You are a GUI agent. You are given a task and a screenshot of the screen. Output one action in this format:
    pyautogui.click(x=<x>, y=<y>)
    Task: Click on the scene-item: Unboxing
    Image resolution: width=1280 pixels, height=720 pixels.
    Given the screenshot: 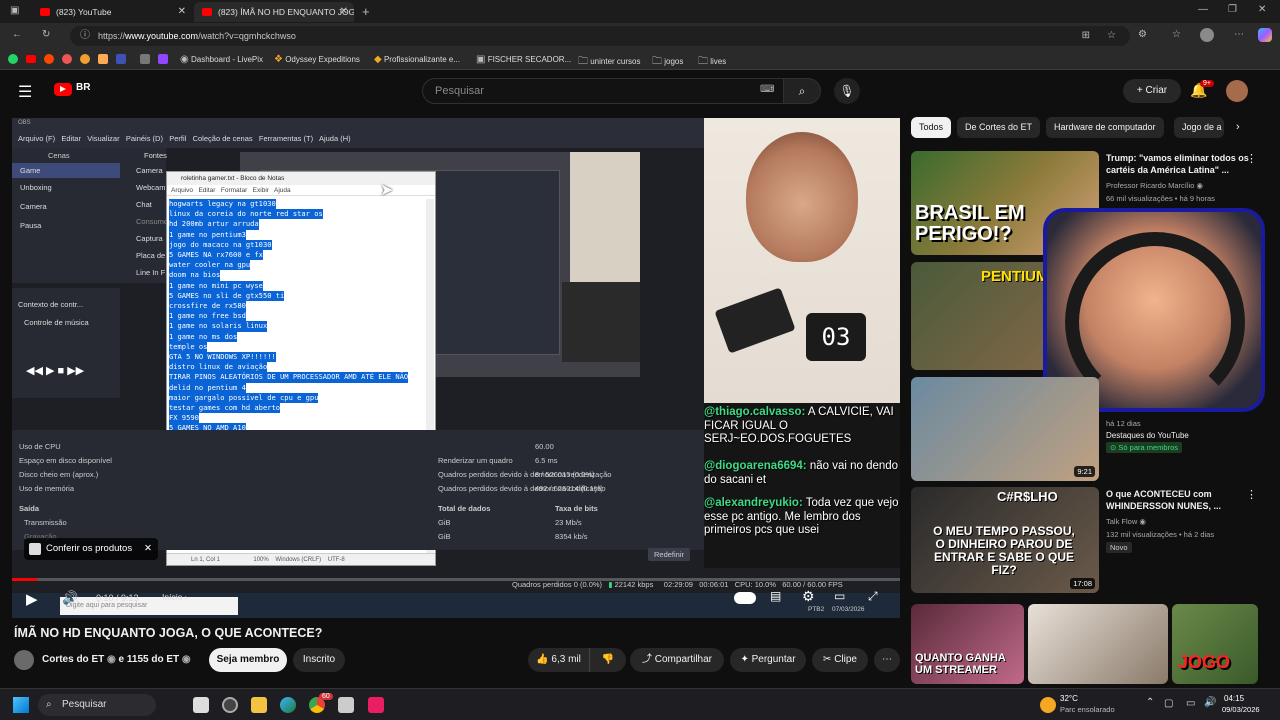 What is the action you would take?
    pyautogui.click(x=66, y=187)
    